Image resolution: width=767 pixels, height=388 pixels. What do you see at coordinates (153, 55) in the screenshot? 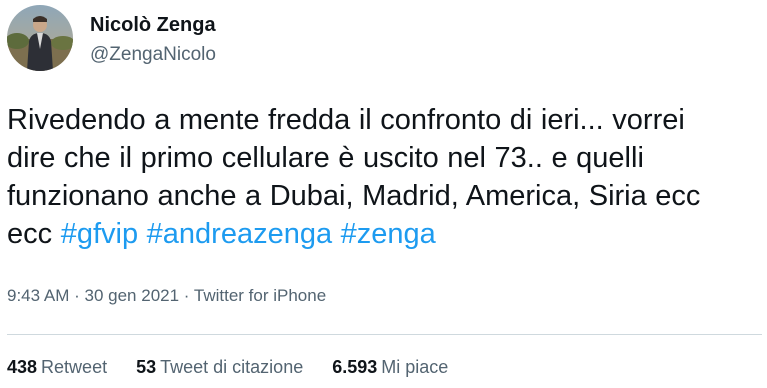
I see `author-handle: @ZengaNicolo` at bounding box center [153, 55].